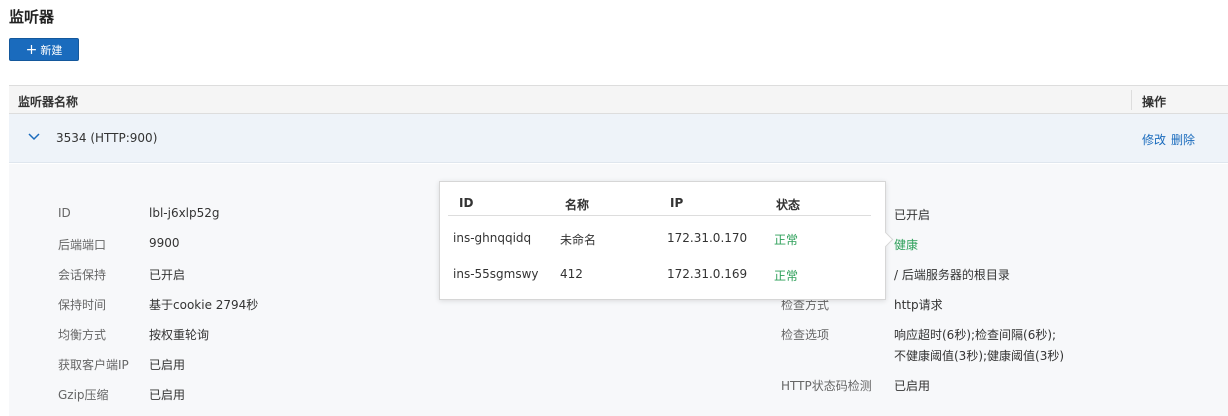 Image resolution: width=1228 pixels, height=416 pixels. I want to click on detail-value: 基于cookie 2794秒, so click(204, 305).